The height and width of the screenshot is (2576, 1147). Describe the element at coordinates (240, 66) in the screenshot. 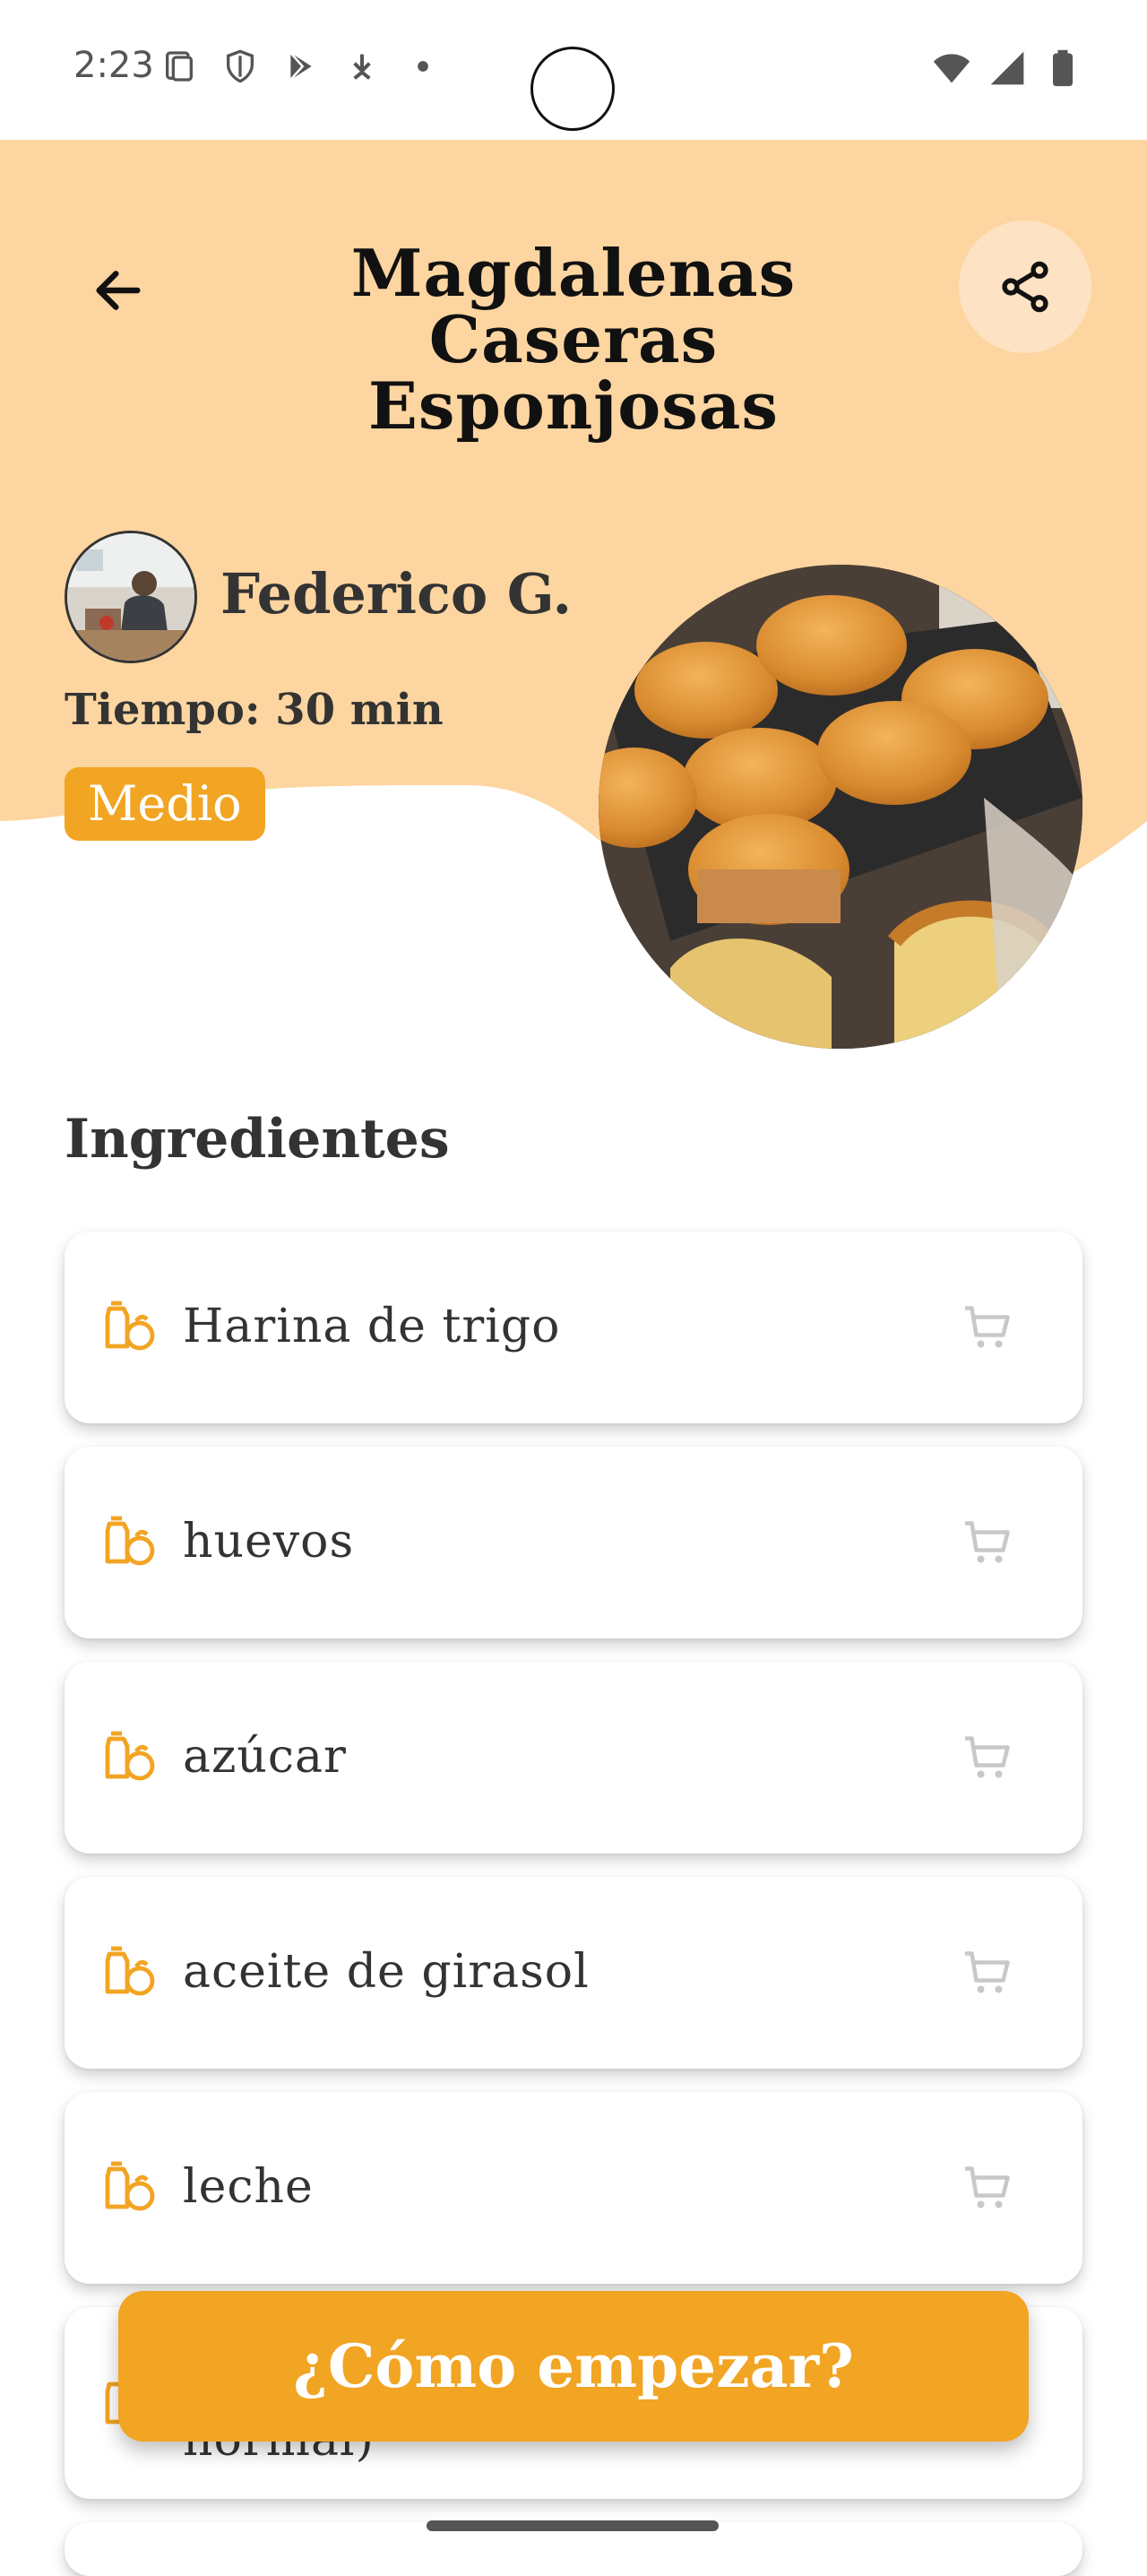

I see `shield-icon` at that location.